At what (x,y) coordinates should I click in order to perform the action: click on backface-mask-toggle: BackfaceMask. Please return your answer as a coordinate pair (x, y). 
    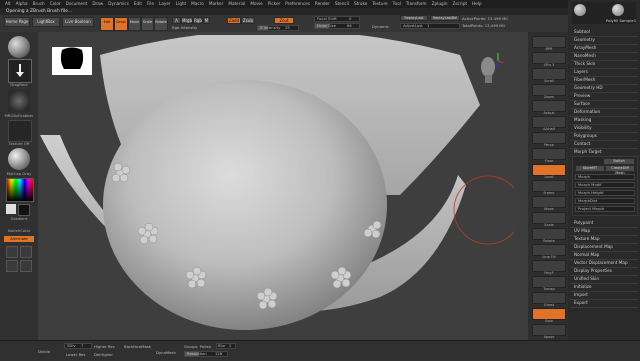
    Looking at the image, I should click on (137, 346).